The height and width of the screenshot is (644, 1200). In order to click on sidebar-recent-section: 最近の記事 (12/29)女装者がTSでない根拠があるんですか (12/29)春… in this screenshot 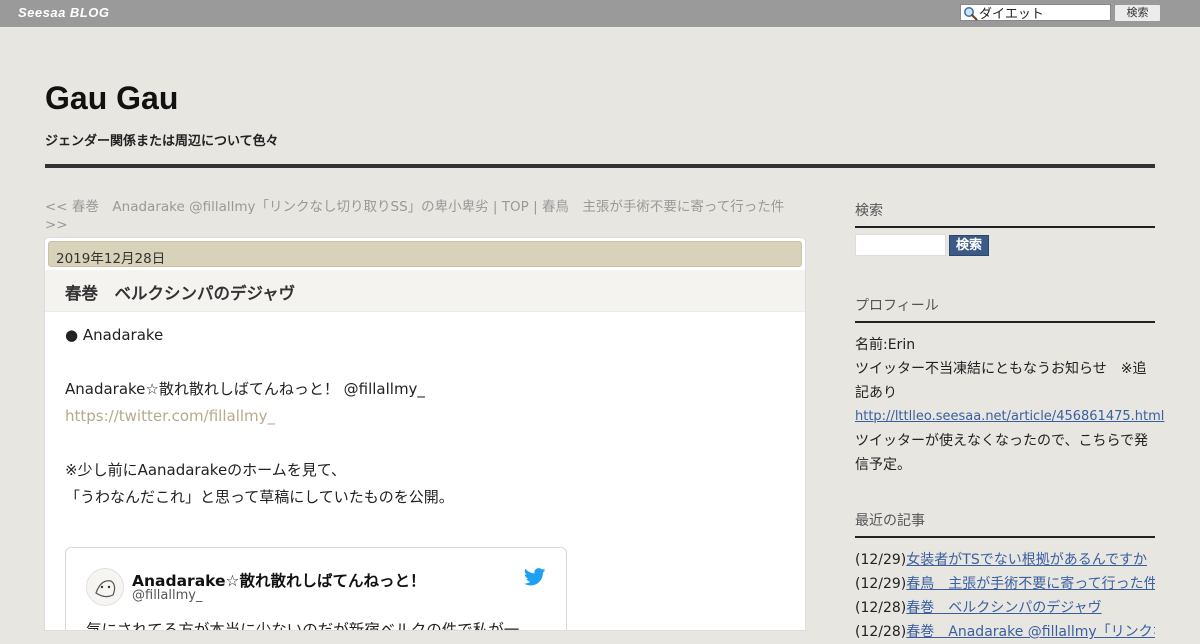, I will do `click(1005, 577)`.